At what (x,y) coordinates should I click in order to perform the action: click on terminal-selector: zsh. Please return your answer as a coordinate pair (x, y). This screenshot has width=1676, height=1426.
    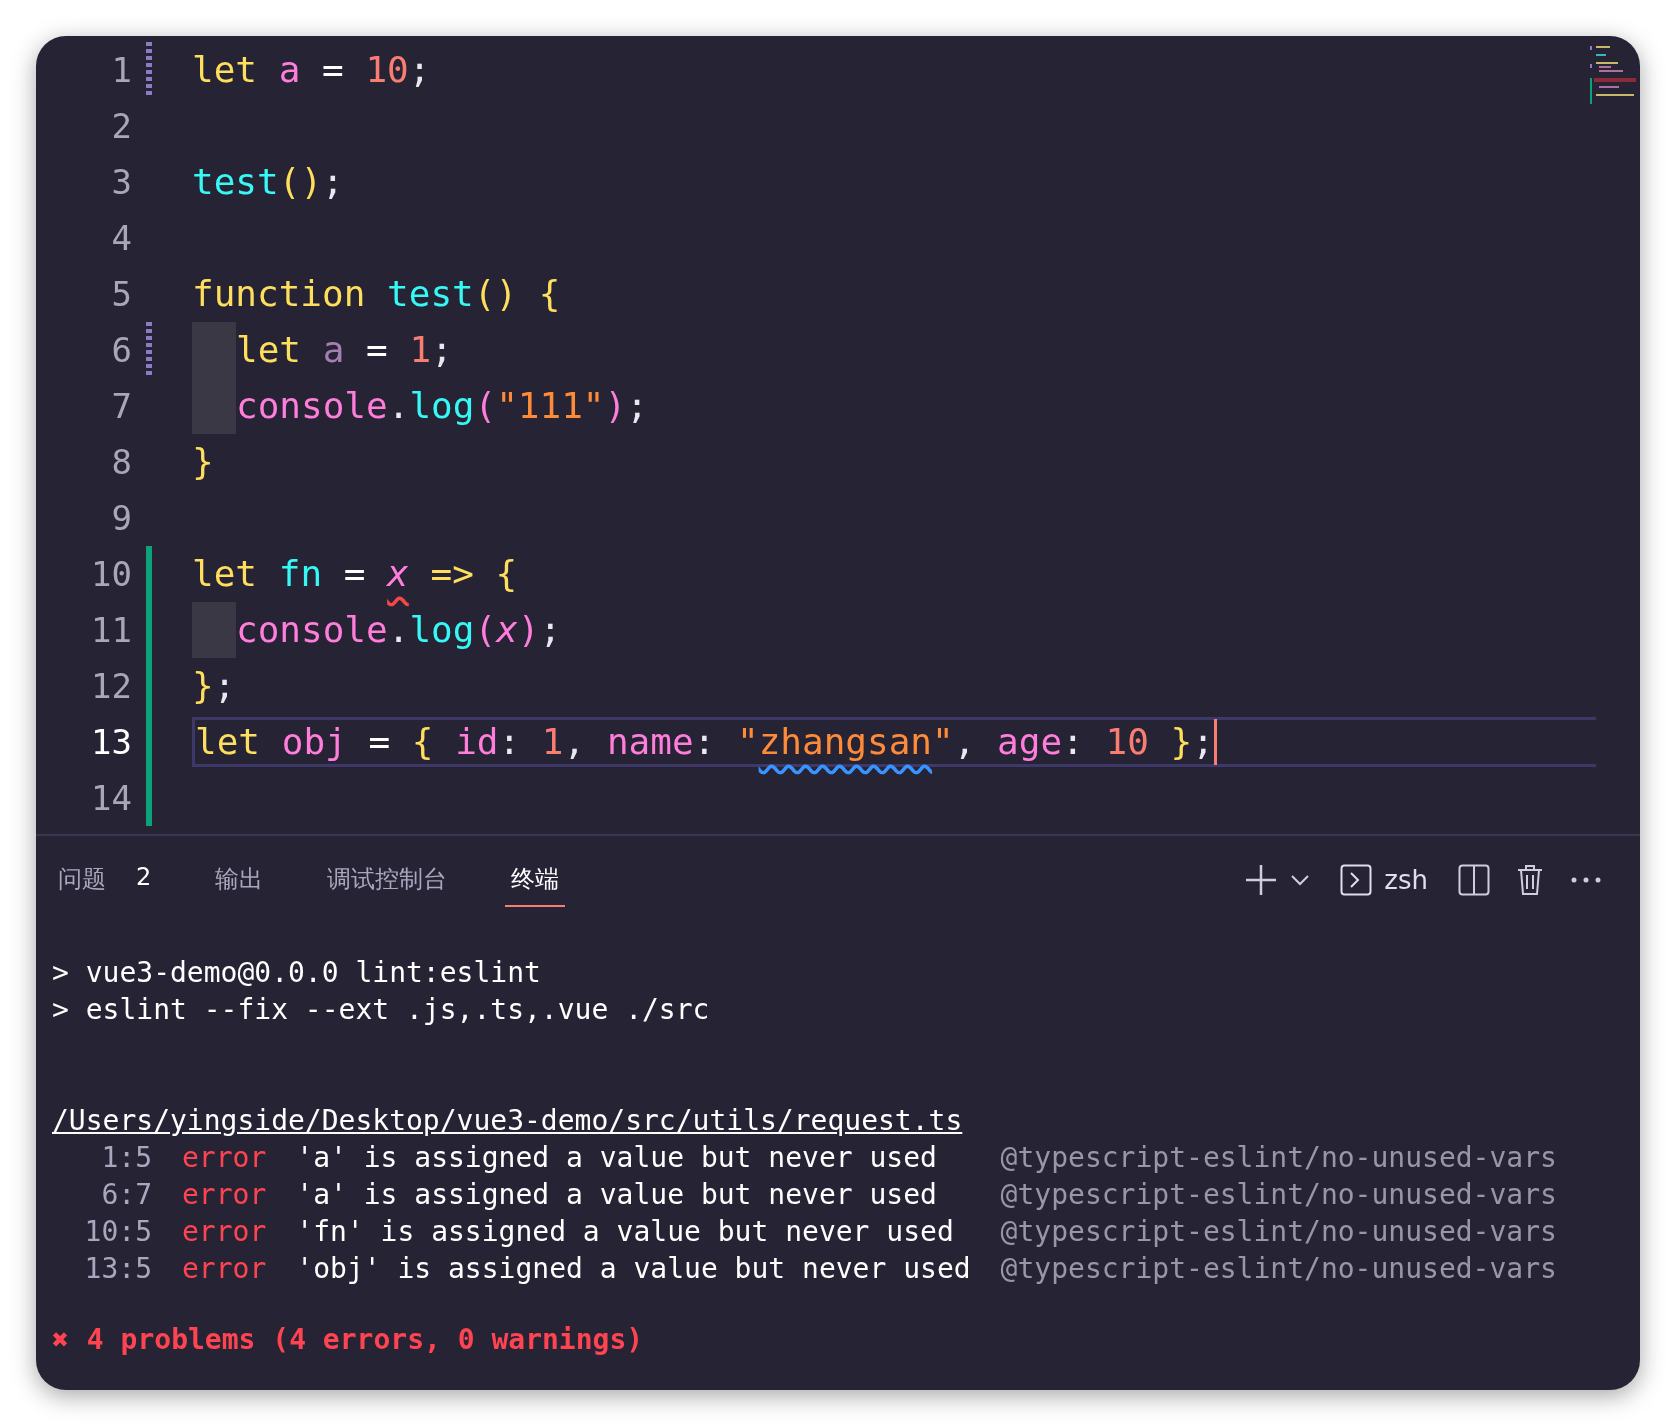
    Looking at the image, I should click on (1384, 880).